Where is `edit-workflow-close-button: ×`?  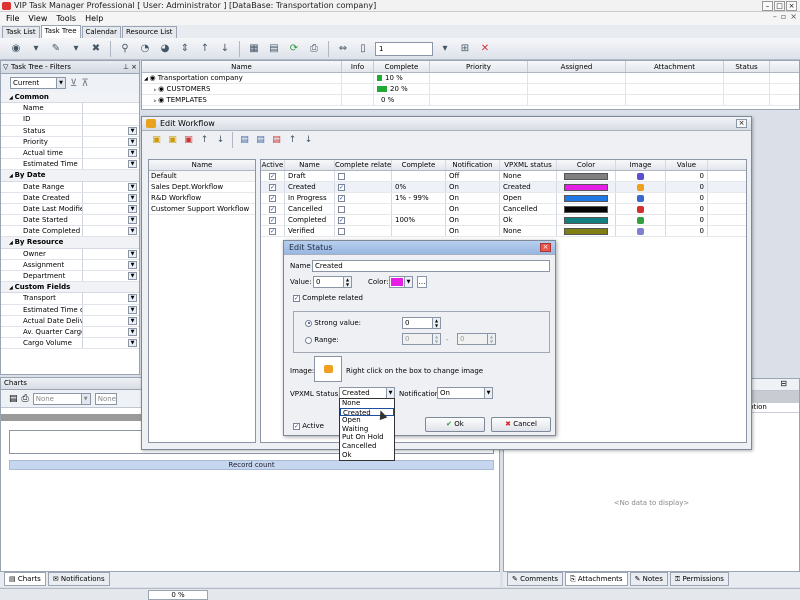 edit-workflow-close-button: × is located at coordinates (741, 123).